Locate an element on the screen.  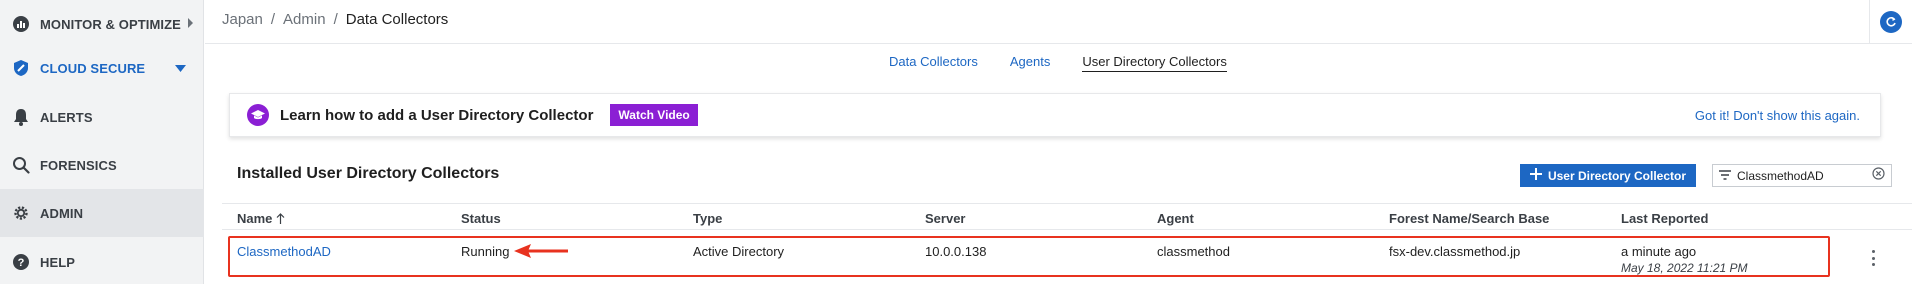
refresh-button is located at coordinates (1891, 21).